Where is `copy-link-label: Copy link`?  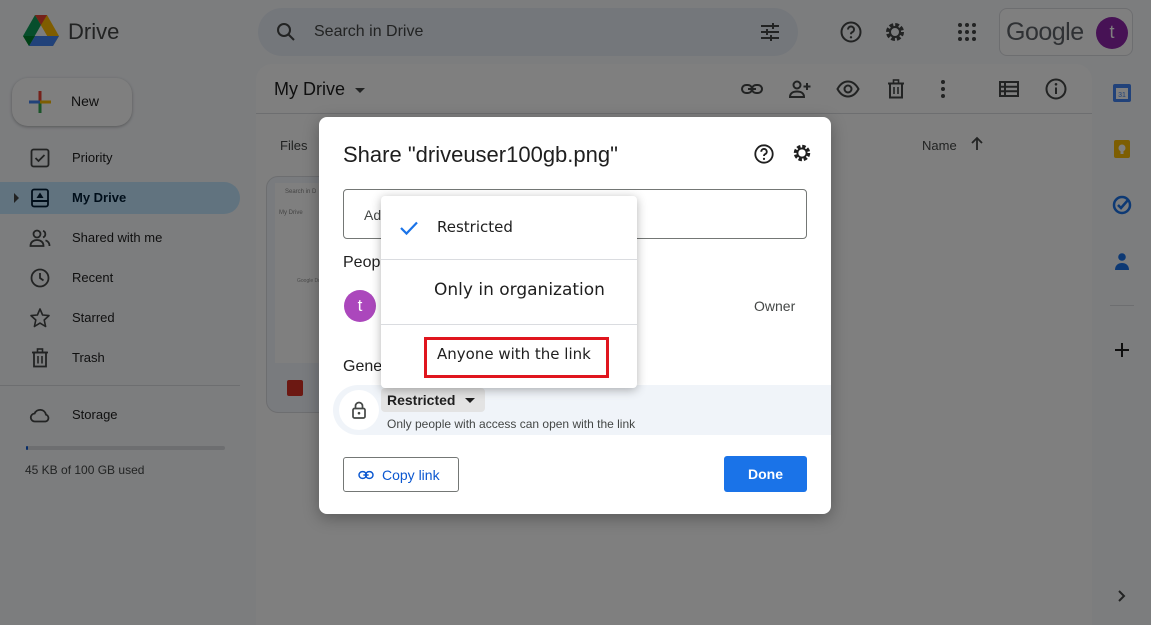
copy-link-label: Copy link is located at coordinates (411, 475).